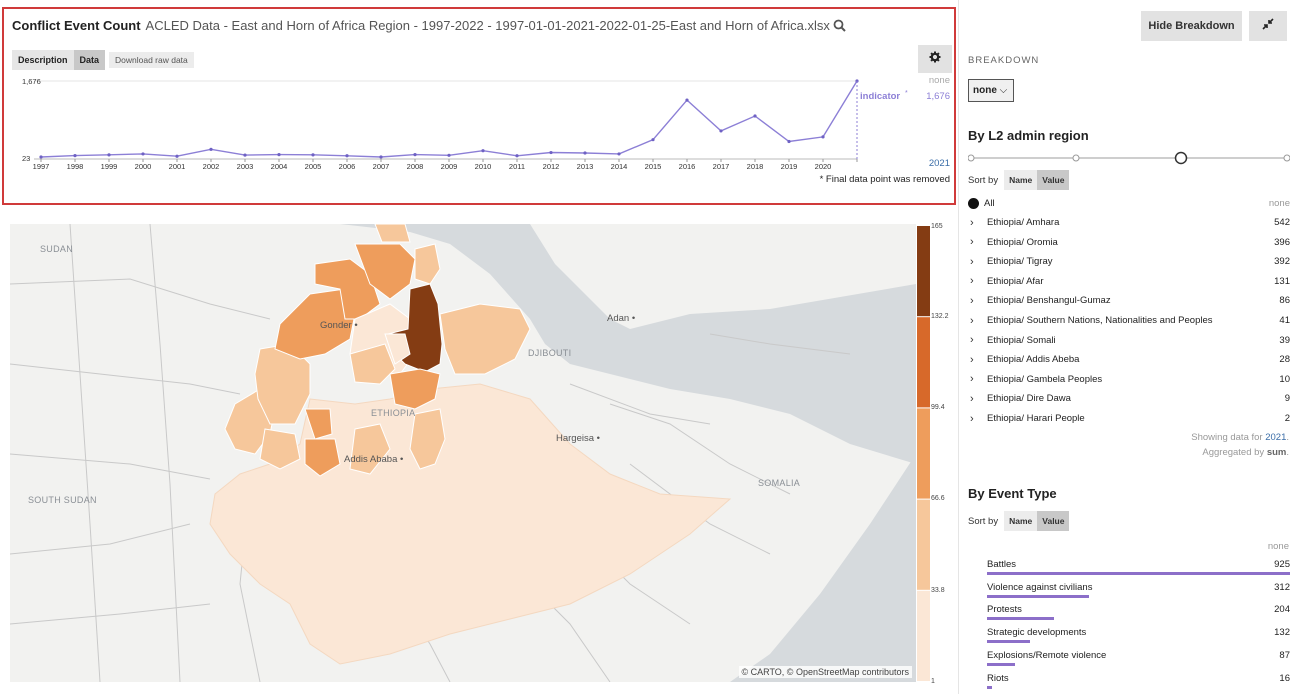 The image size is (1300, 694). I want to click on right-year-label: 2021, so click(939, 163).